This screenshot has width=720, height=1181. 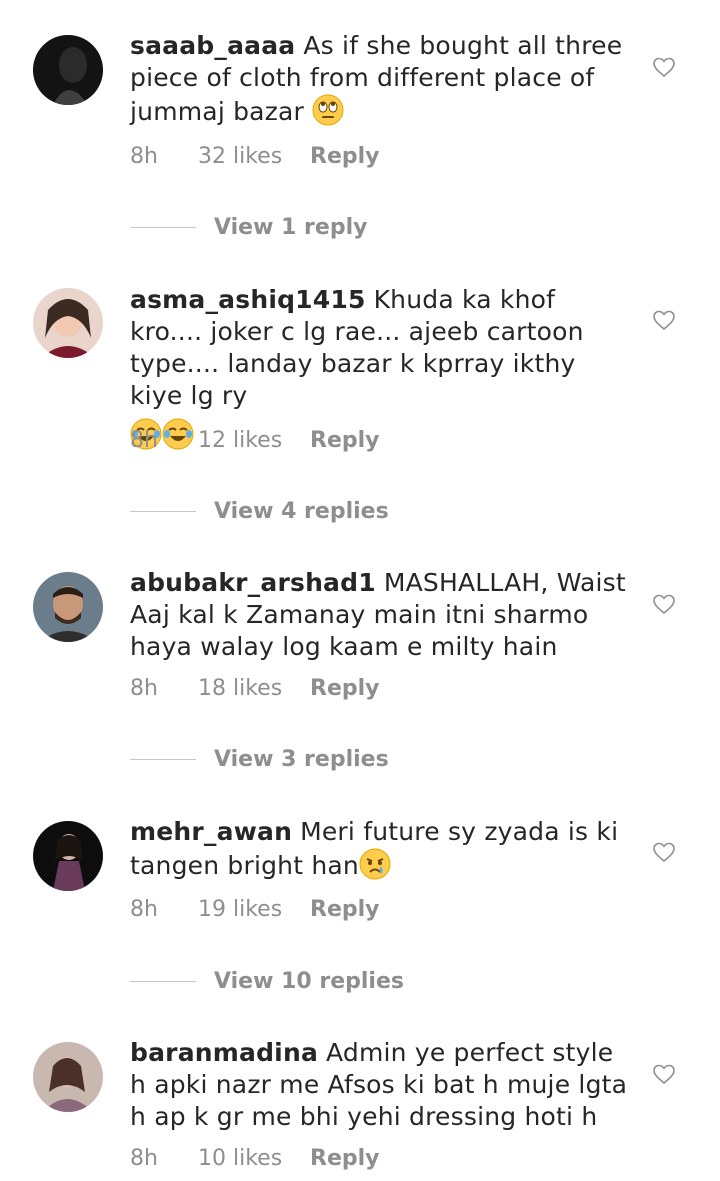 I want to click on comment-likes: 19 likes, so click(x=254, y=909).